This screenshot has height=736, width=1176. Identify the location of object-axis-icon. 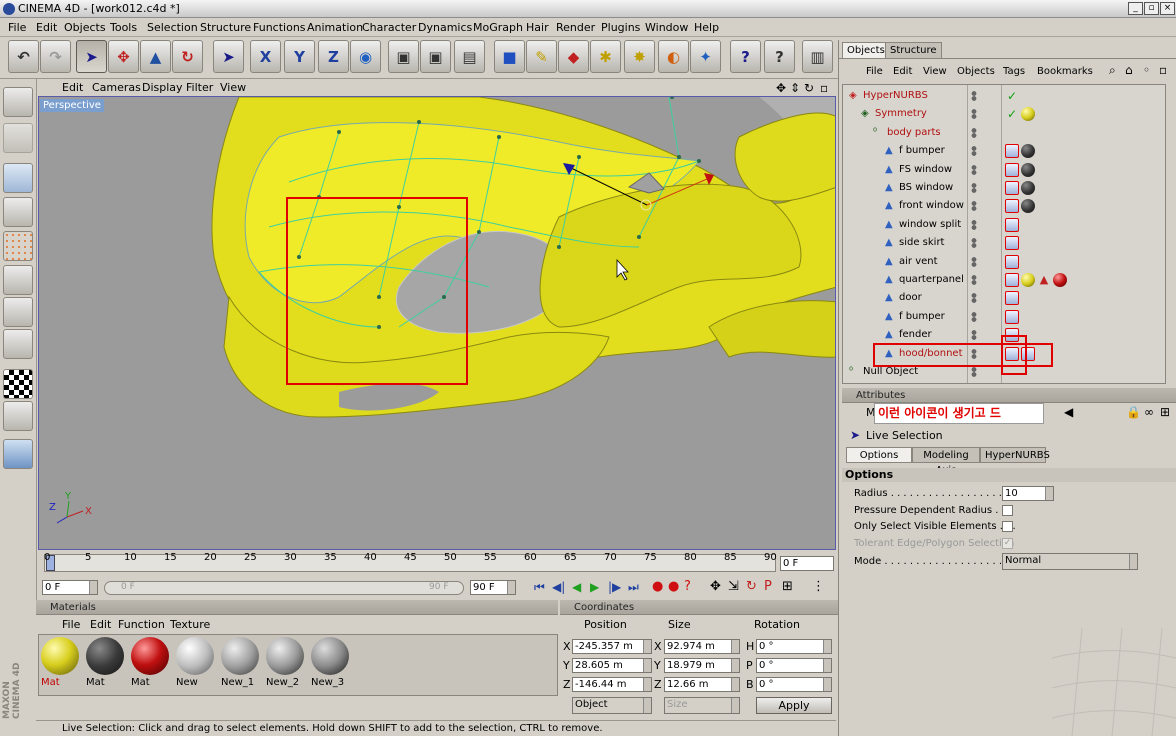
(18, 212).